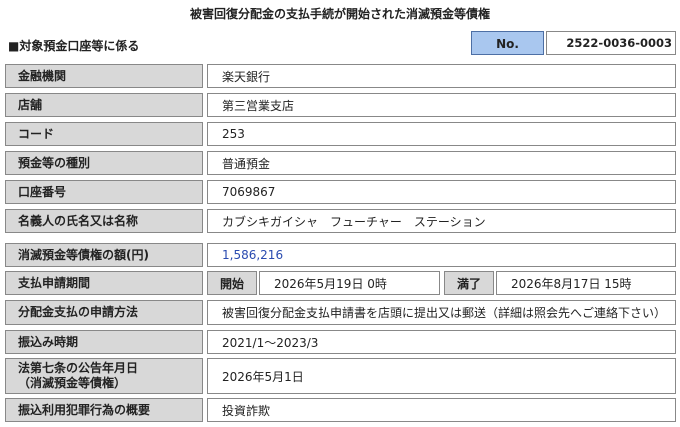 The height and width of the screenshot is (427, 680). What do you see at coordinates (104, 283) in the screenshot?
I see `payment-period-label: 支払申請期間` at bounding box center [104, 283].